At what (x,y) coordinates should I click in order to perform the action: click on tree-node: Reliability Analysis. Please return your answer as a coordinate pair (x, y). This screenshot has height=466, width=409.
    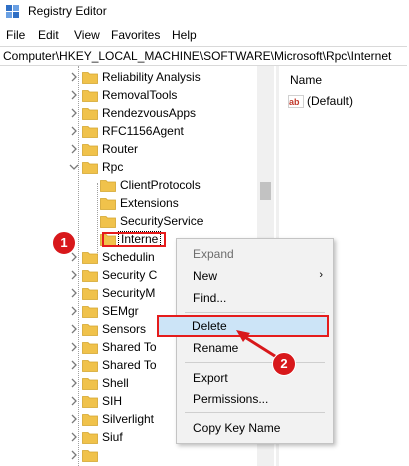
    Looking at the image, I should click on (168, 78).